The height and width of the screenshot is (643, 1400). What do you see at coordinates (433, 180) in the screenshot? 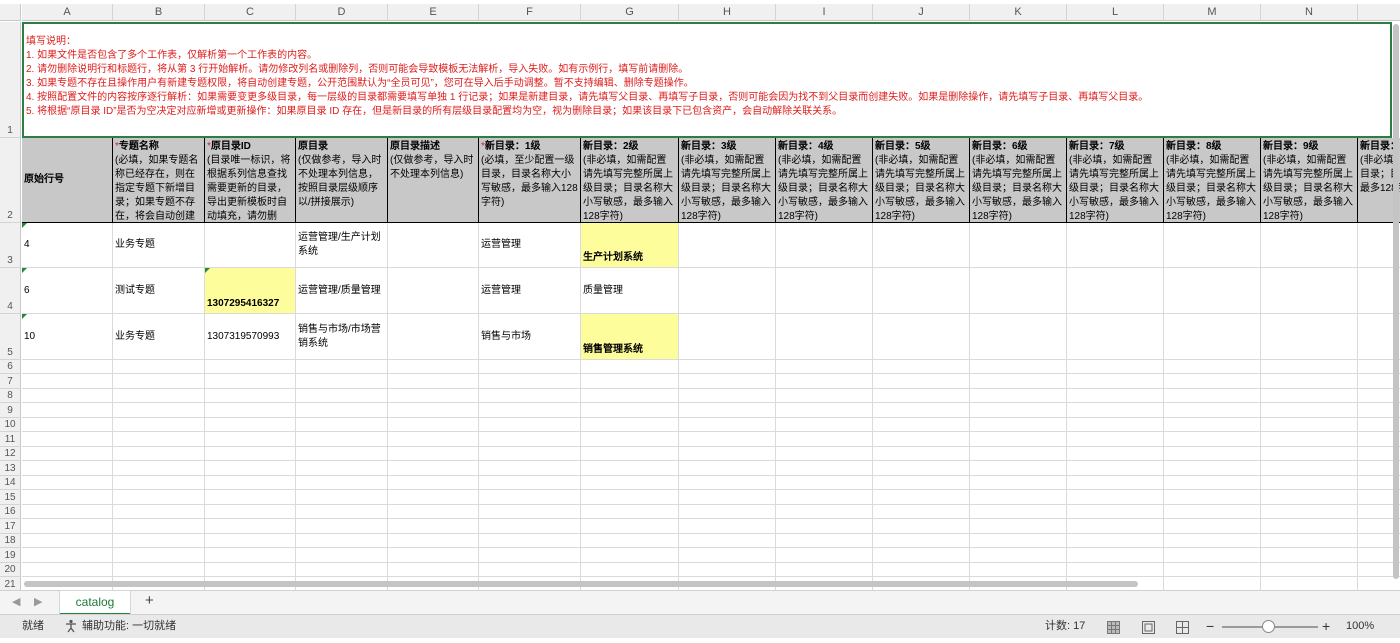
I see `header-cell-e: 原目录描述 (仅做参考，导入时不处理本列信息)` at bounding box center [433, 180].